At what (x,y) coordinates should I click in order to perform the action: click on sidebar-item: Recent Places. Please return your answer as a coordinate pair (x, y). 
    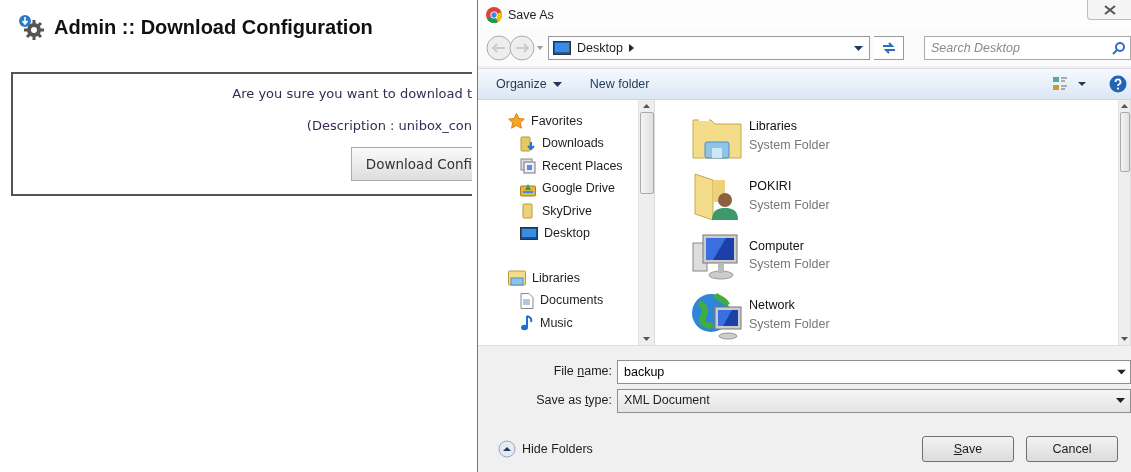
    Looking at the image, I should click on (573, 166).